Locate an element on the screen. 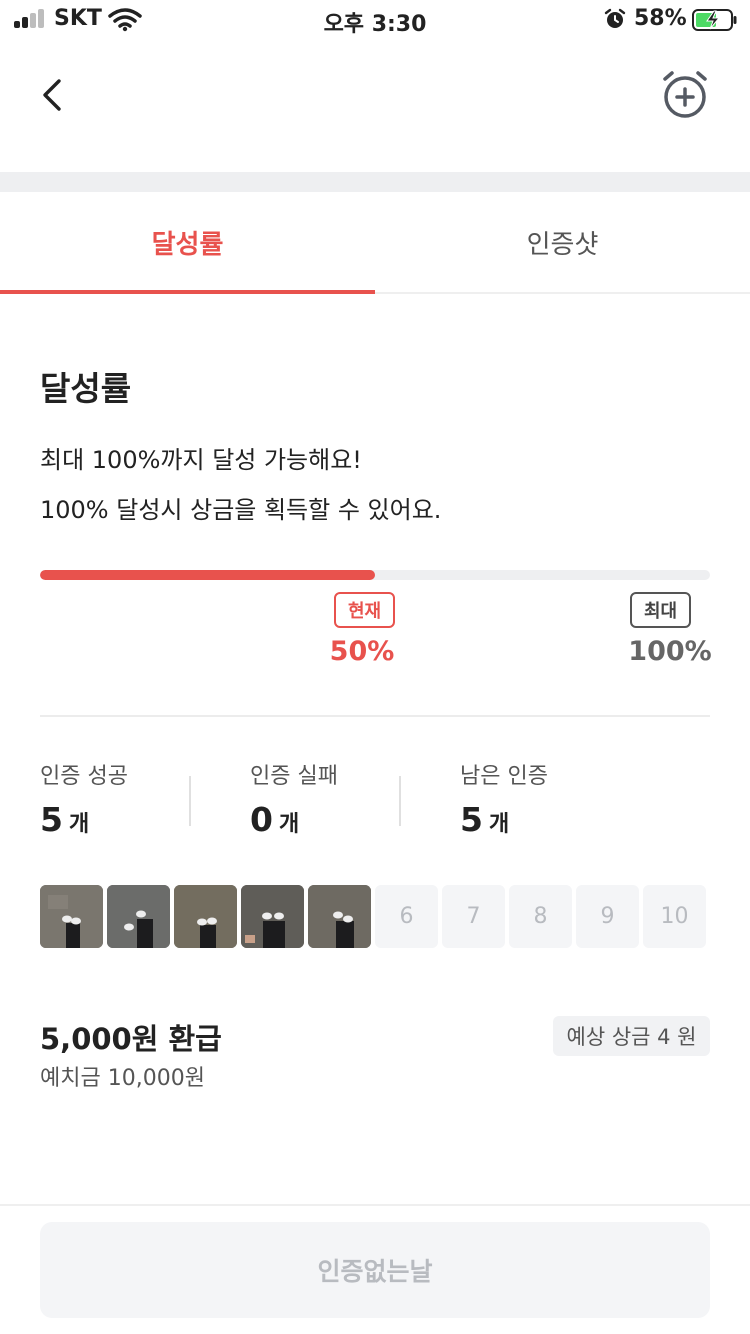  tab-bar: 달성률 인증샷 is located at coordinates (375, 243).